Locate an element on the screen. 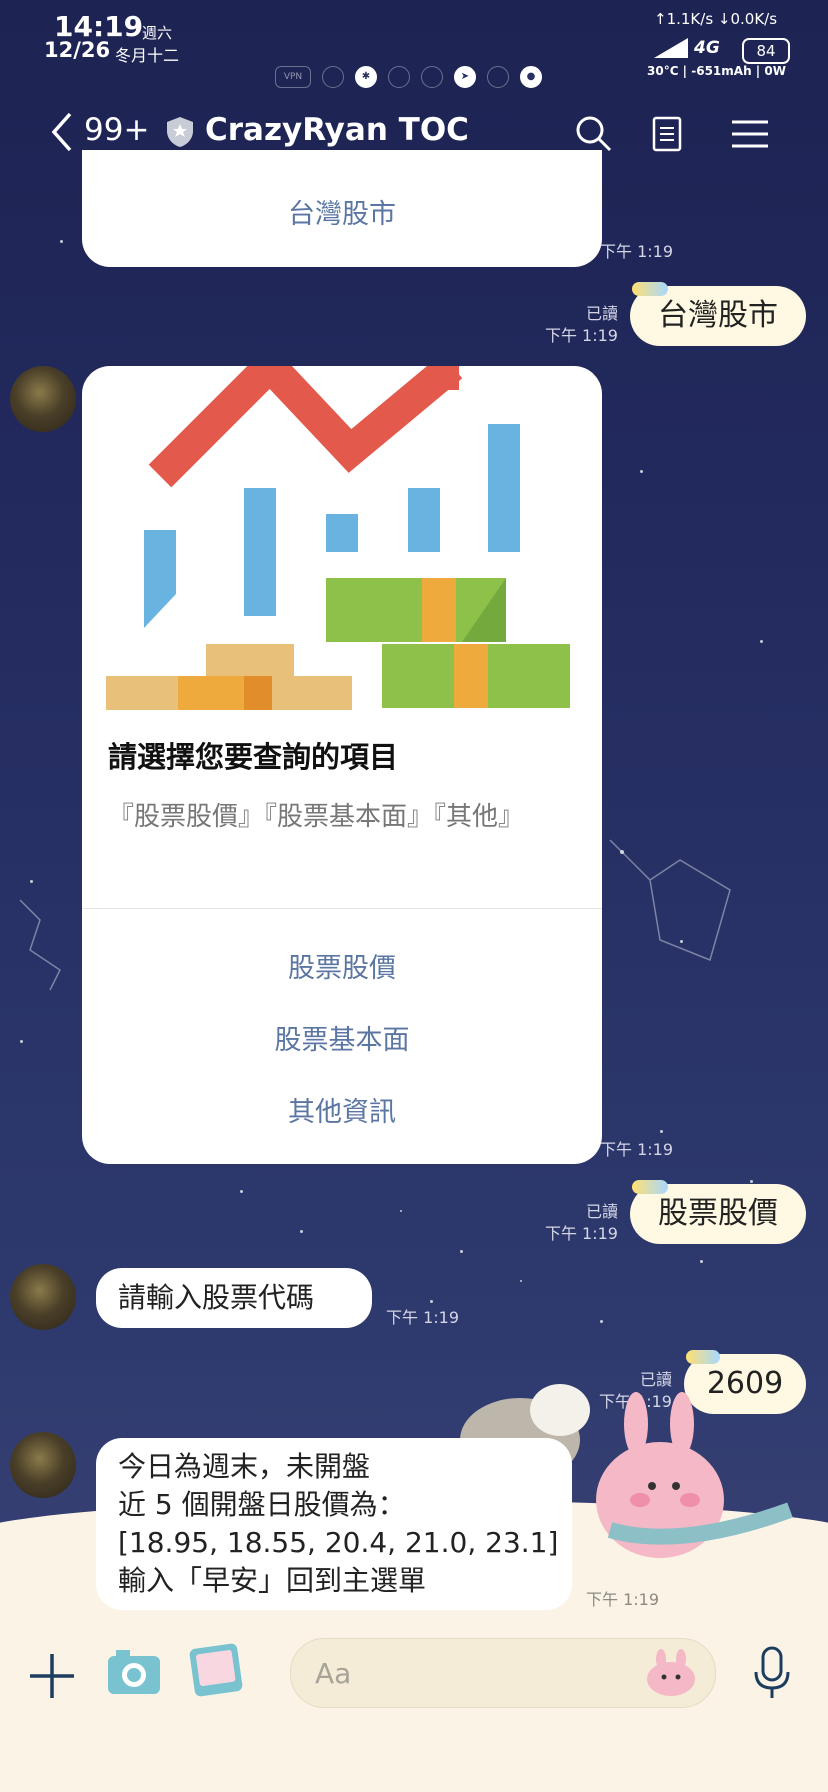  search-icon is located at coordinates (594, 134).